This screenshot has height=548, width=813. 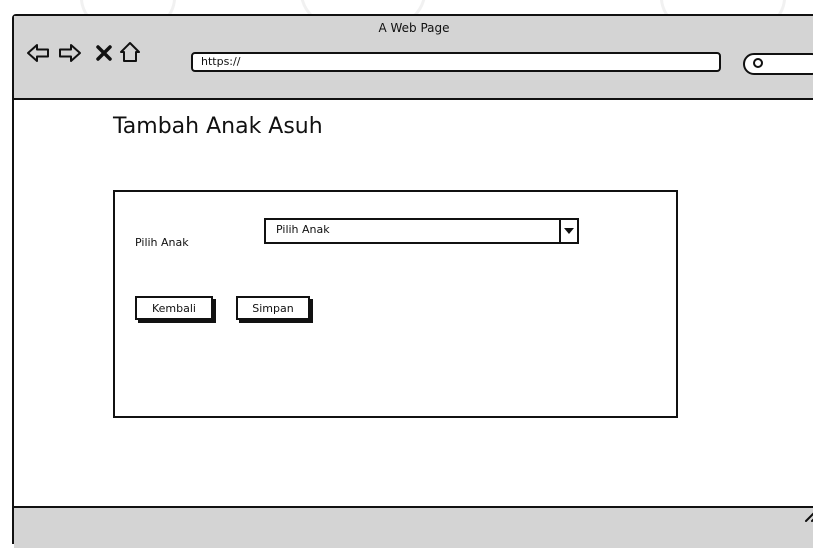 I want to click on child-select: Pilih Anak, so click(x=421, y=231).